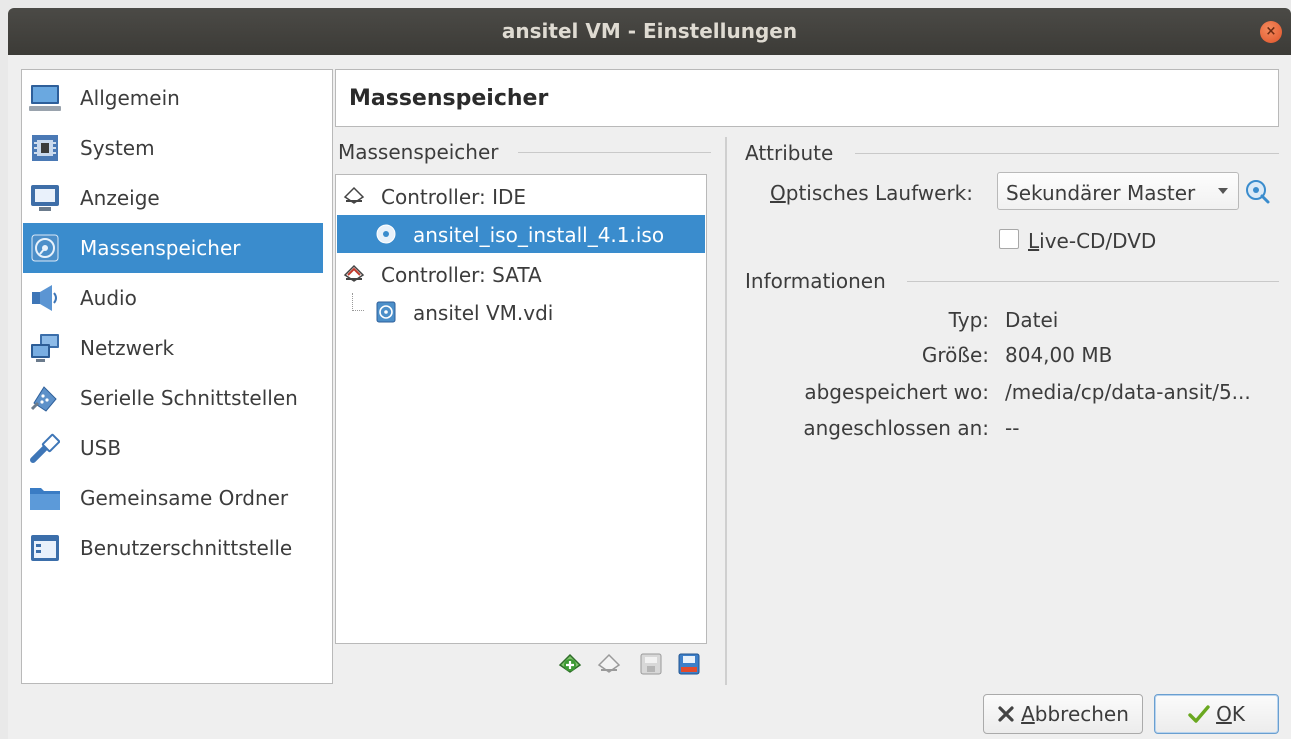  I want to click on ide-controller-icon, so click(354, 195).